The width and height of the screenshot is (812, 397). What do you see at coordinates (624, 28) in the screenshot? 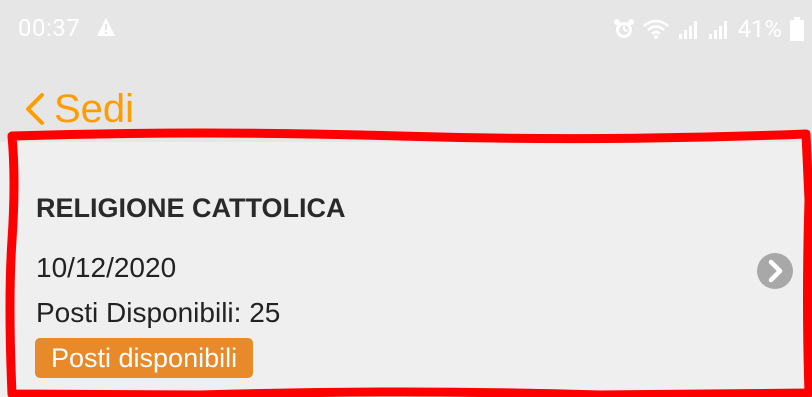
I see `alarm-icon` at bounding box center [624, 28].